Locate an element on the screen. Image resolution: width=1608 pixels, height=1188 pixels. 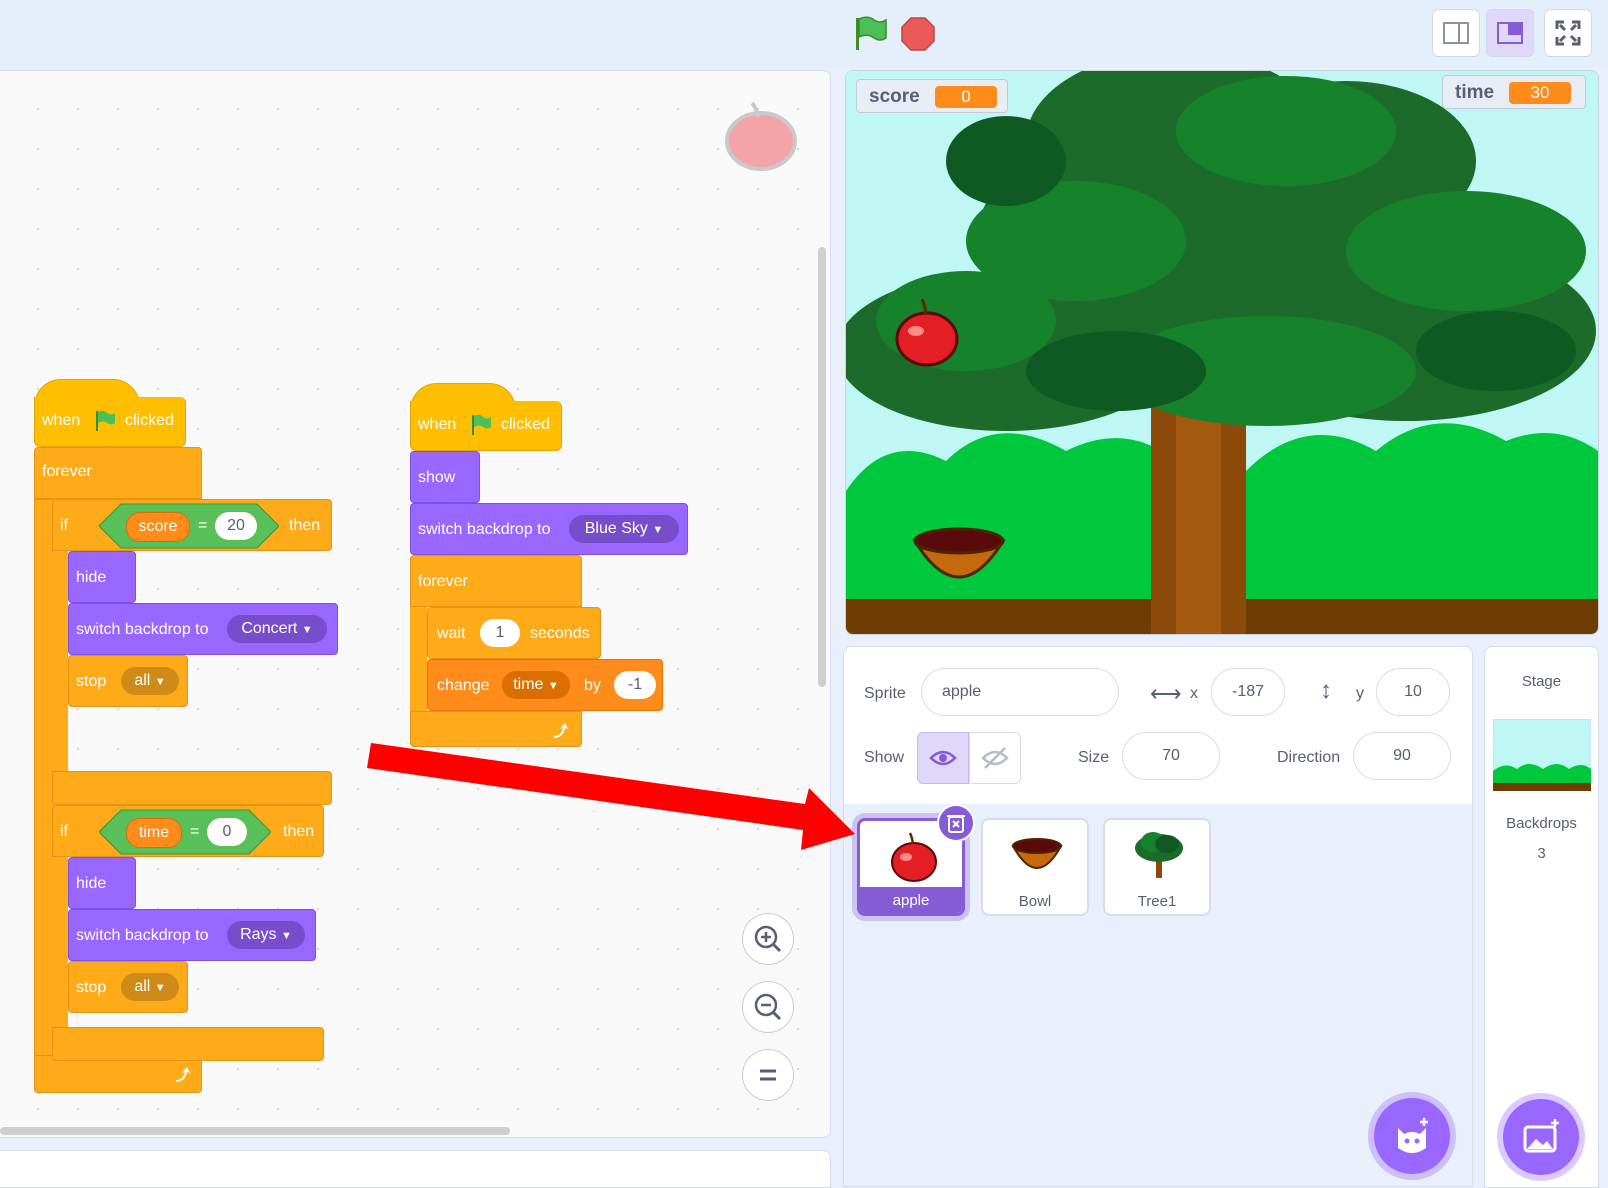
backdrop-dropdown: Concert ▼ is located at coordinates (277, 629).